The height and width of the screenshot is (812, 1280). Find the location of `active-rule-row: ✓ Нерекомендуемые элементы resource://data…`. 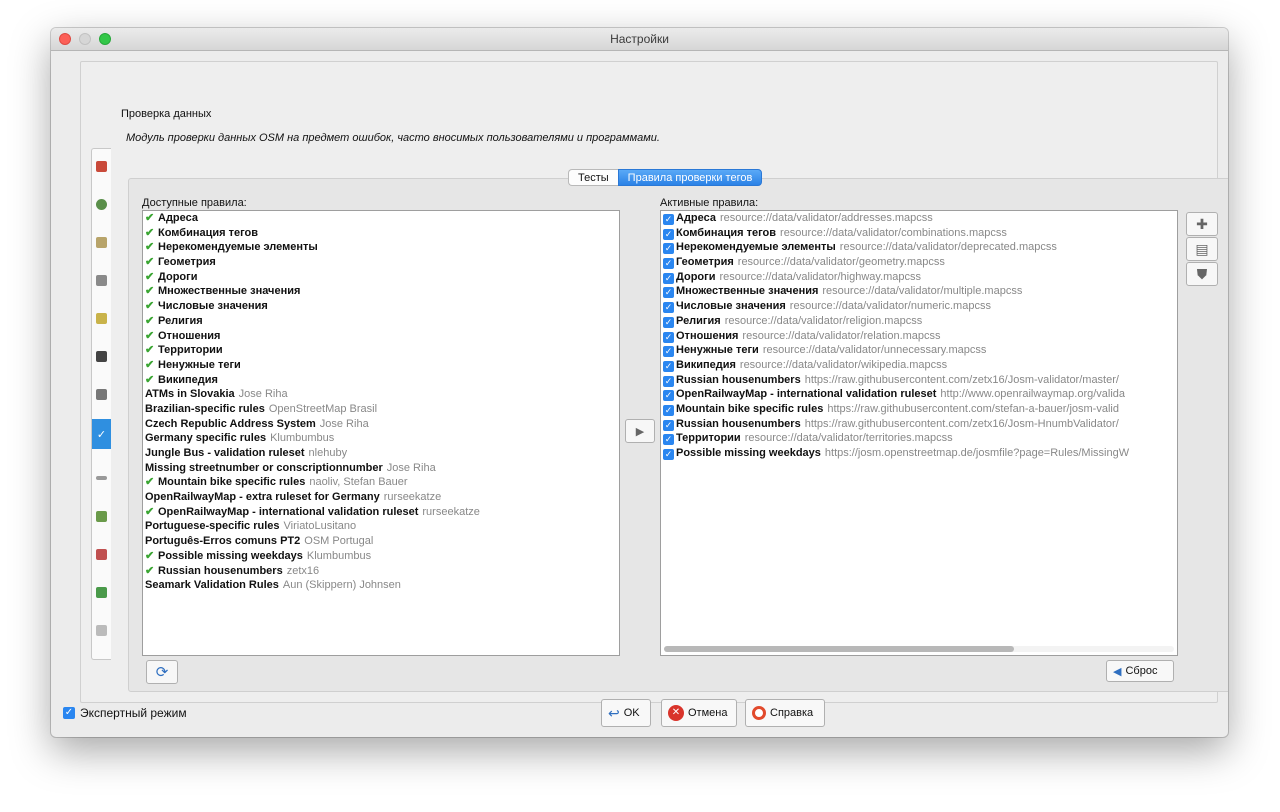

active-rule-row: ✓ Нерекомендуемые элементы resource://data… is located at coordinates (919, 247).